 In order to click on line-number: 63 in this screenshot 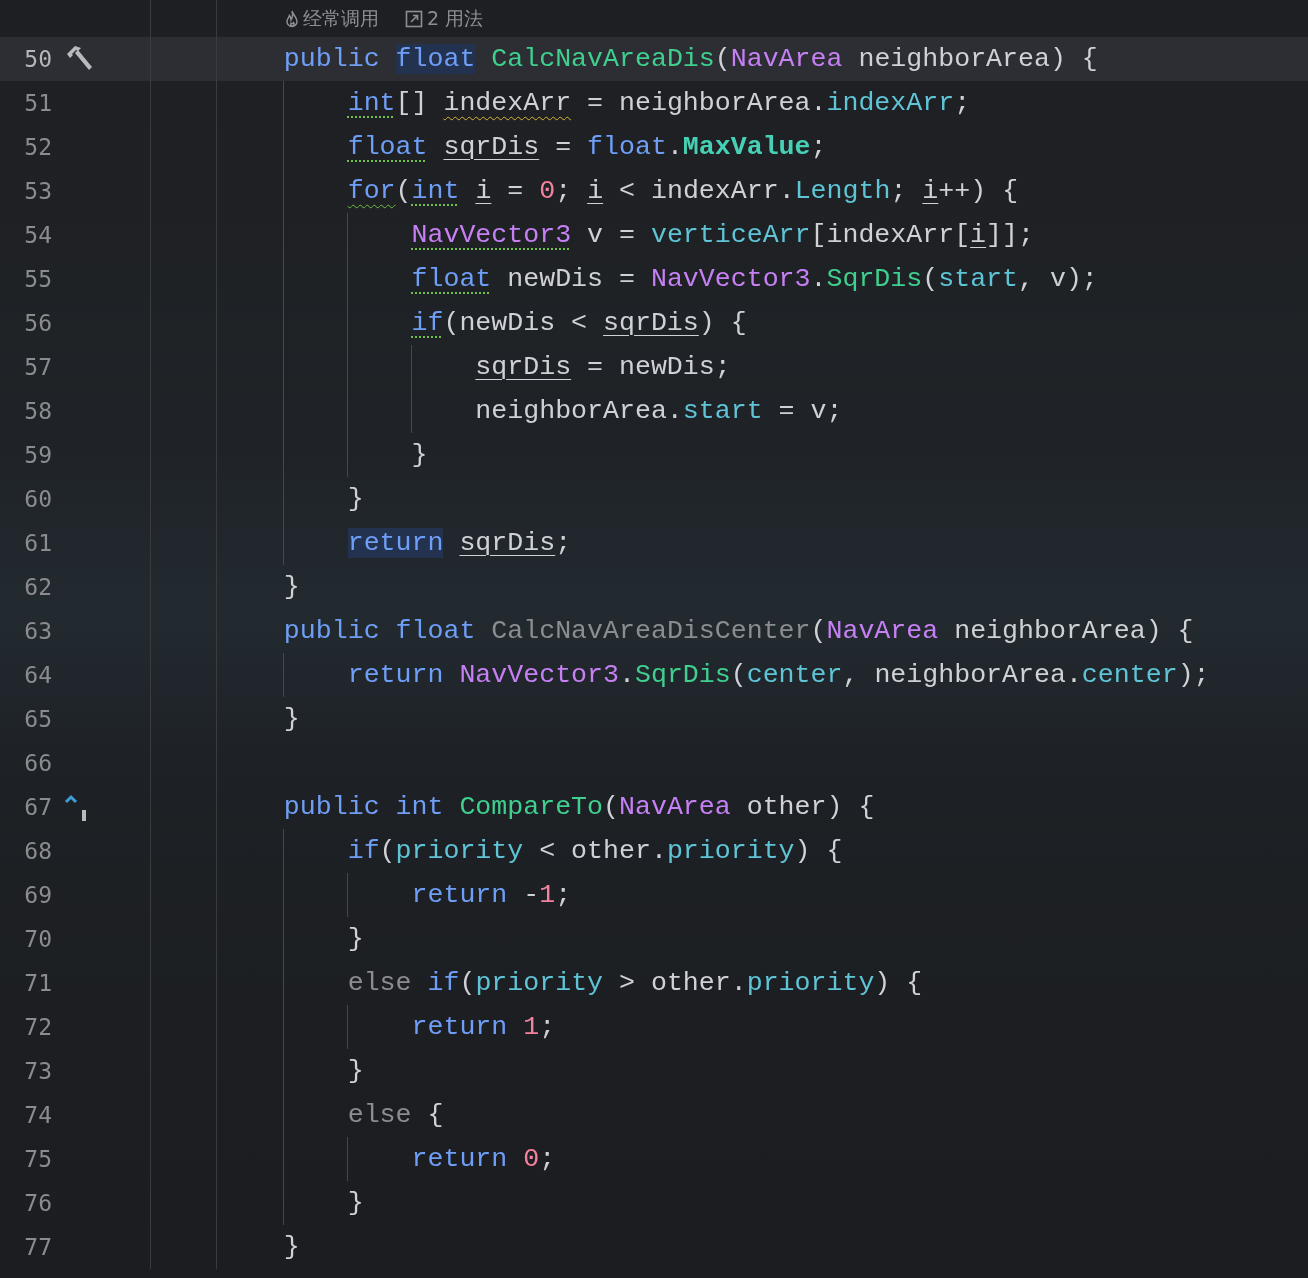, I will do `click(37, 631)`.